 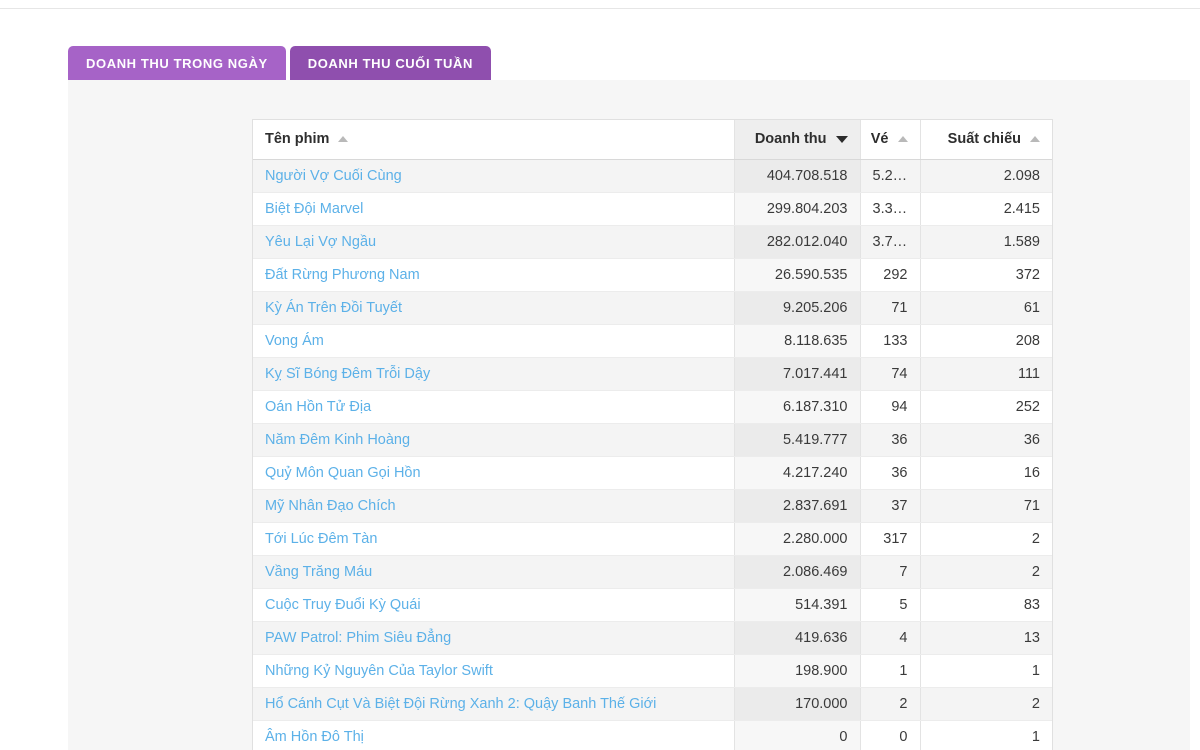 What do you see at coordinates (797, 209) in the screenshot?
I see `cell-revenue: 299.804.203` at bounding box center [797, 209].